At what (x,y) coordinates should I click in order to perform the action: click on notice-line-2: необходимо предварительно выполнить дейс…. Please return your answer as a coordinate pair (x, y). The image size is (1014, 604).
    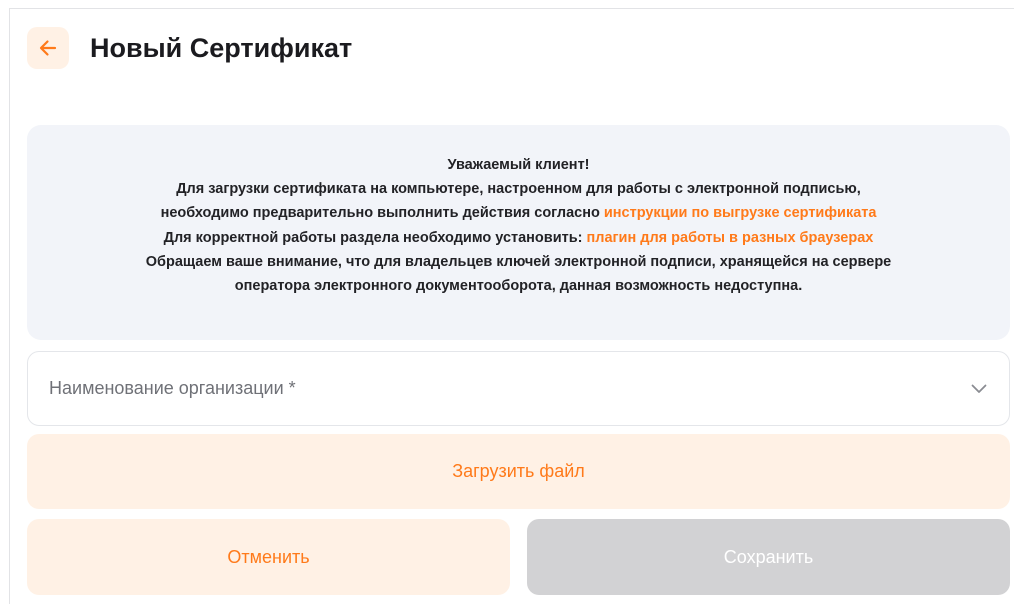
    Looking at the image, I should click on (518, 213).